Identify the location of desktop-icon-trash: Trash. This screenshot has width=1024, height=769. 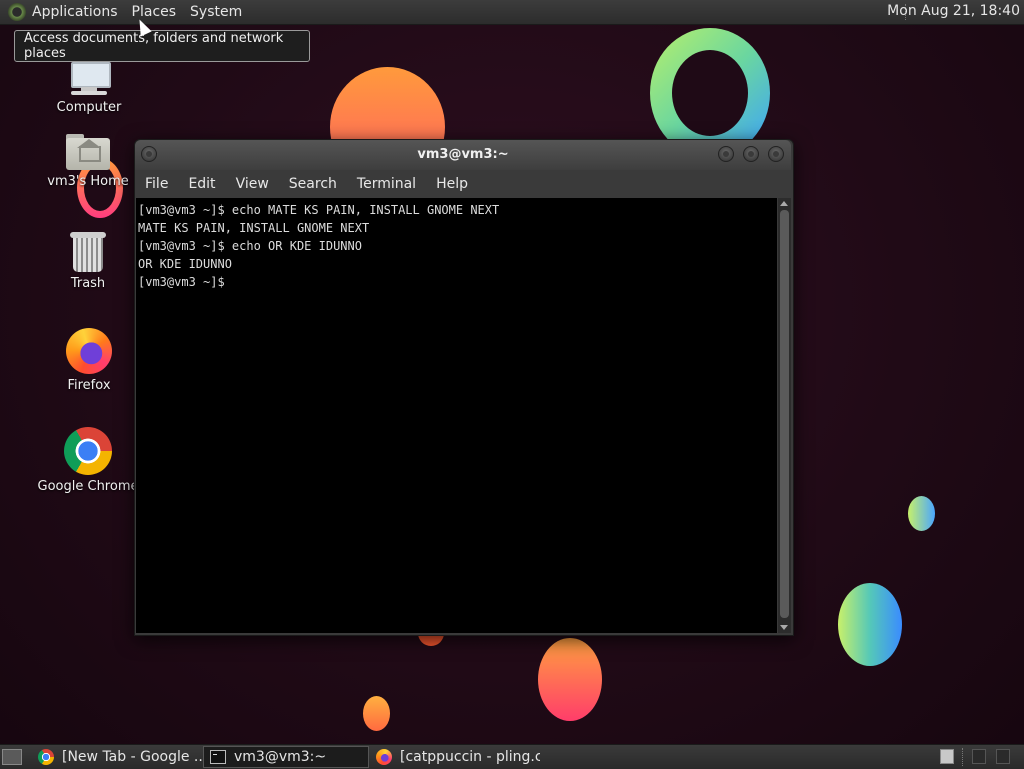
(88, 260).